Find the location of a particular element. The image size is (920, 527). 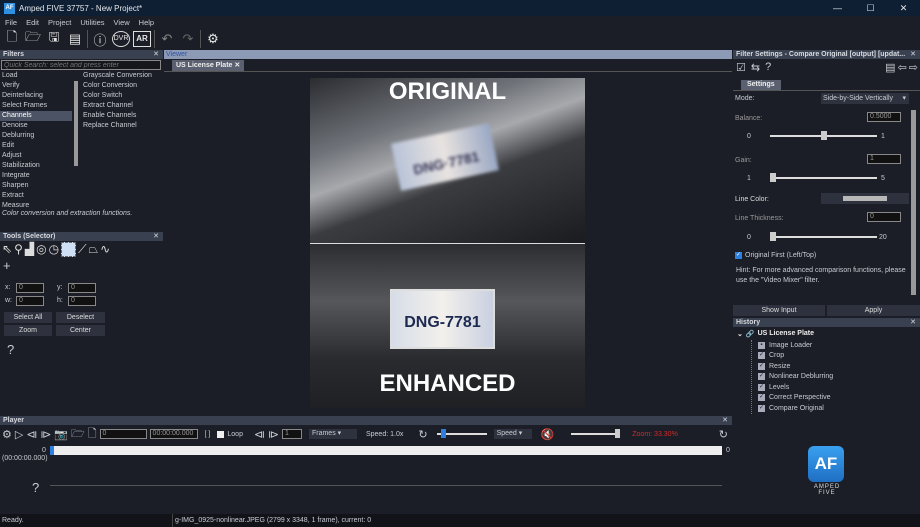

filter-category-load: Load is located at coordinates (36, 76).